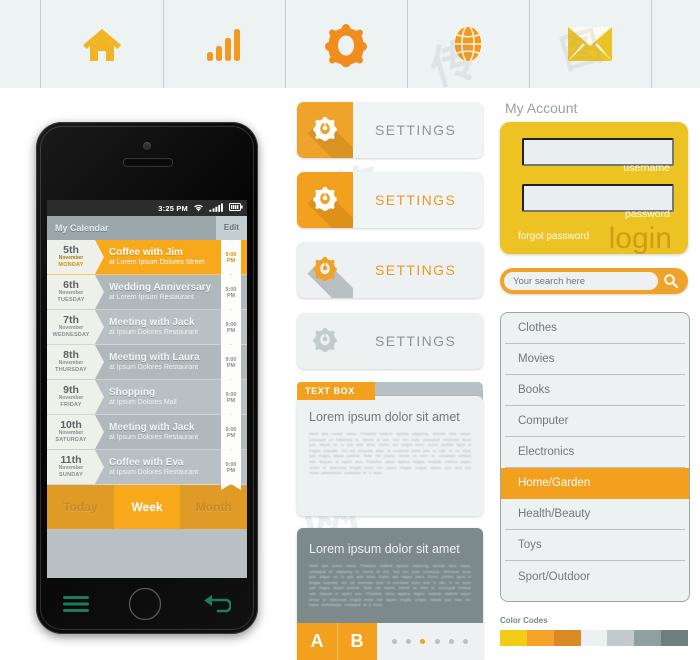  Describe the element at coordinates (595, 576) in the screenshot. I see `category-item-sport-outdoor: Sport/Outdoor` at that location.